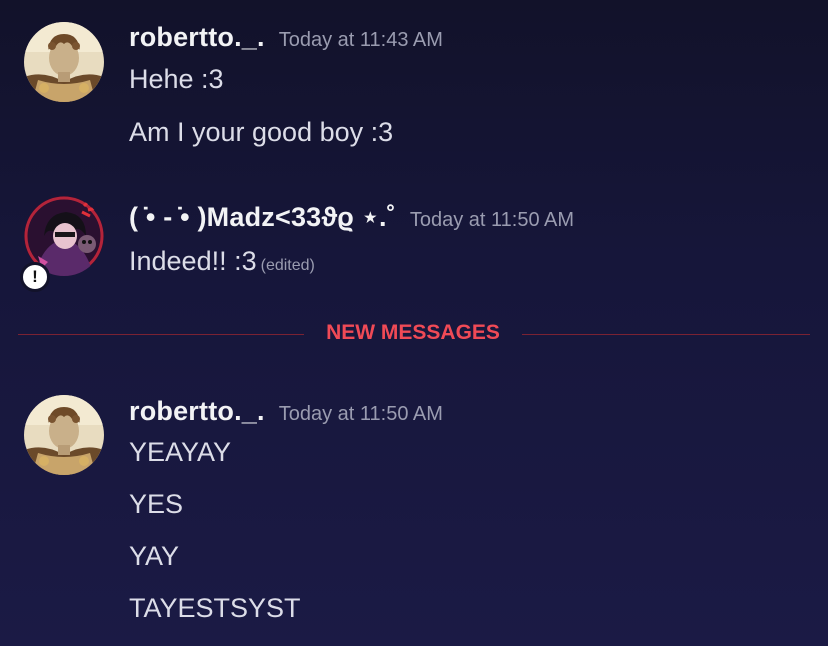  I want to click on message-text-content: Indeed!! :3, so click(193, 261).